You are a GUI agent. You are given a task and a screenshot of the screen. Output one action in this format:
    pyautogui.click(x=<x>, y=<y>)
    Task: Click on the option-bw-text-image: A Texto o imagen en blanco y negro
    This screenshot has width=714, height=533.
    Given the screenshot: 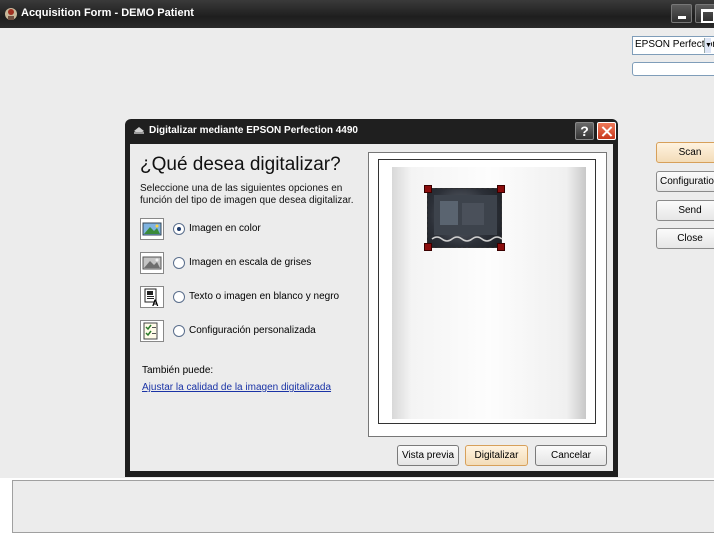 What is the action you would take?
    pyautogui.click(x=255, y=298)
    